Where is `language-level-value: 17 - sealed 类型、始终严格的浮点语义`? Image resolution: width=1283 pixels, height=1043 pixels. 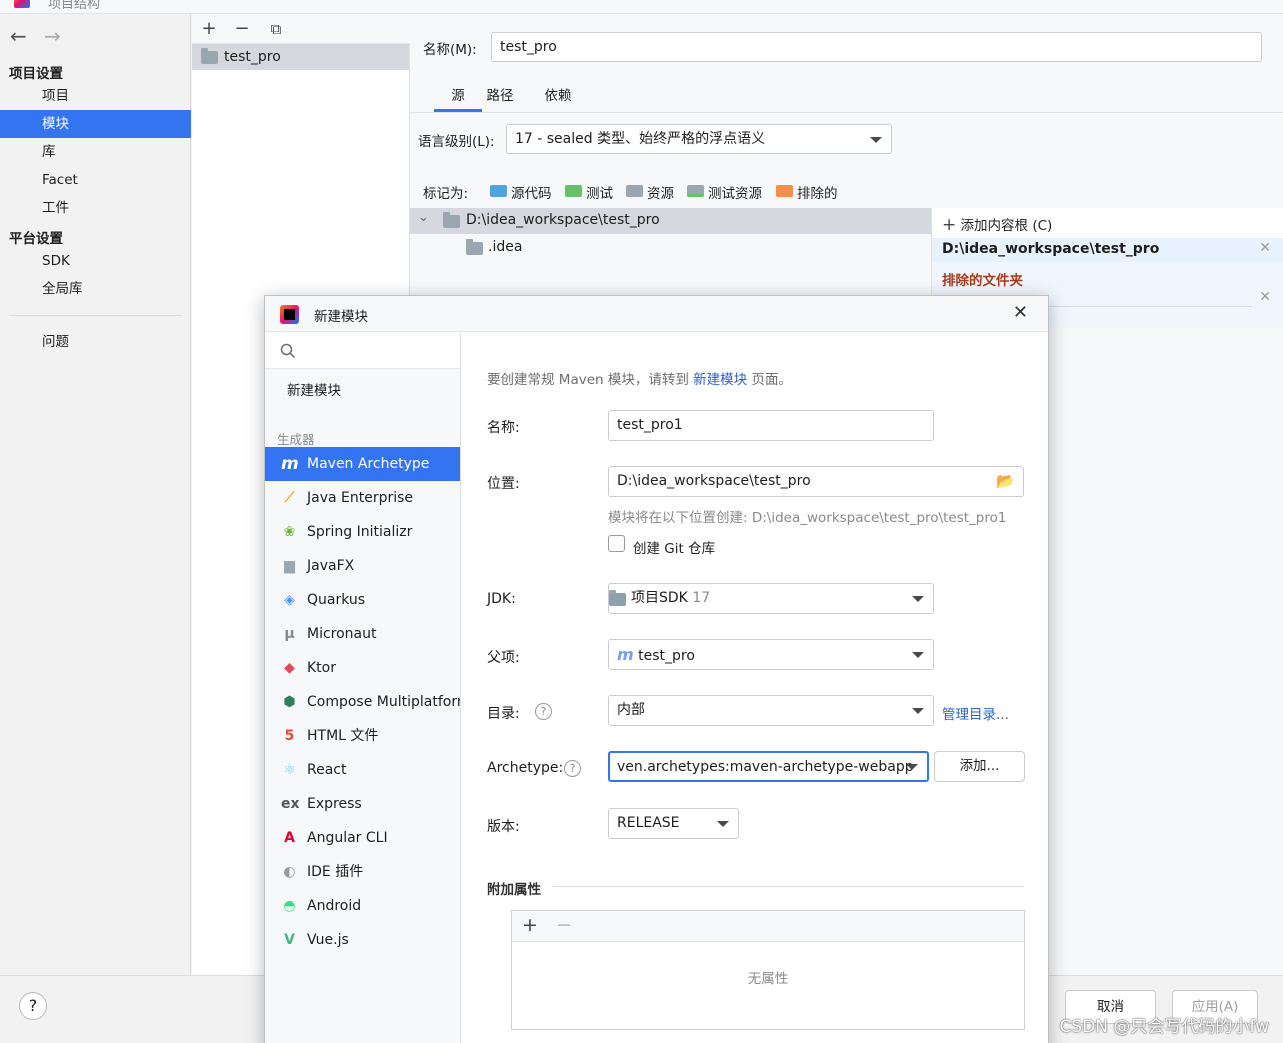
language-level-value: 17 - sealed 类型、始终严格的浮点语义 is located at coordinates (640, 139).